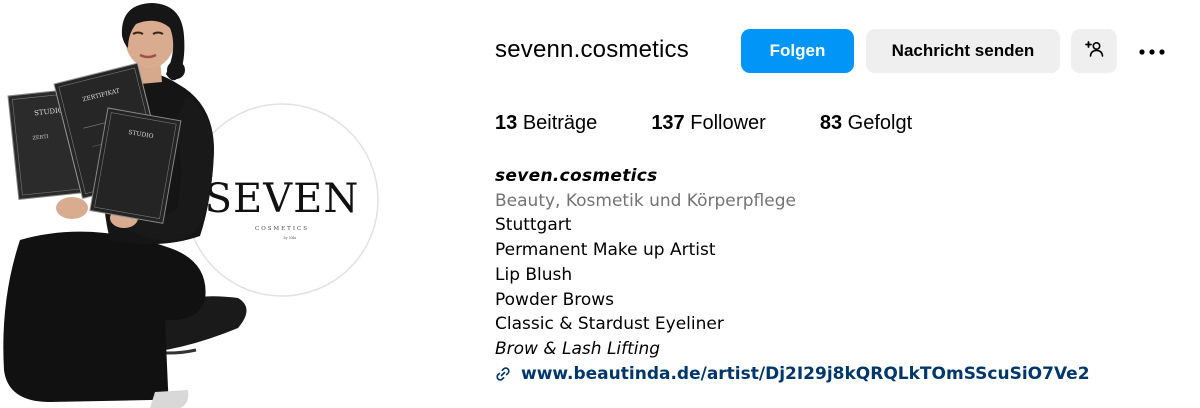 Image resolution: width=1200 pixels, height=408 pixels. Describe the element at coordinates (592, 49) in the screenshot. I see `profile-username: sevenn.cosmetics` at that location.